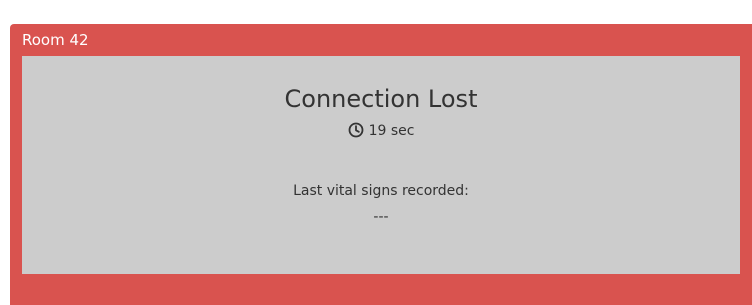  I want to click on room-title: Room 42, so click(55, 40).